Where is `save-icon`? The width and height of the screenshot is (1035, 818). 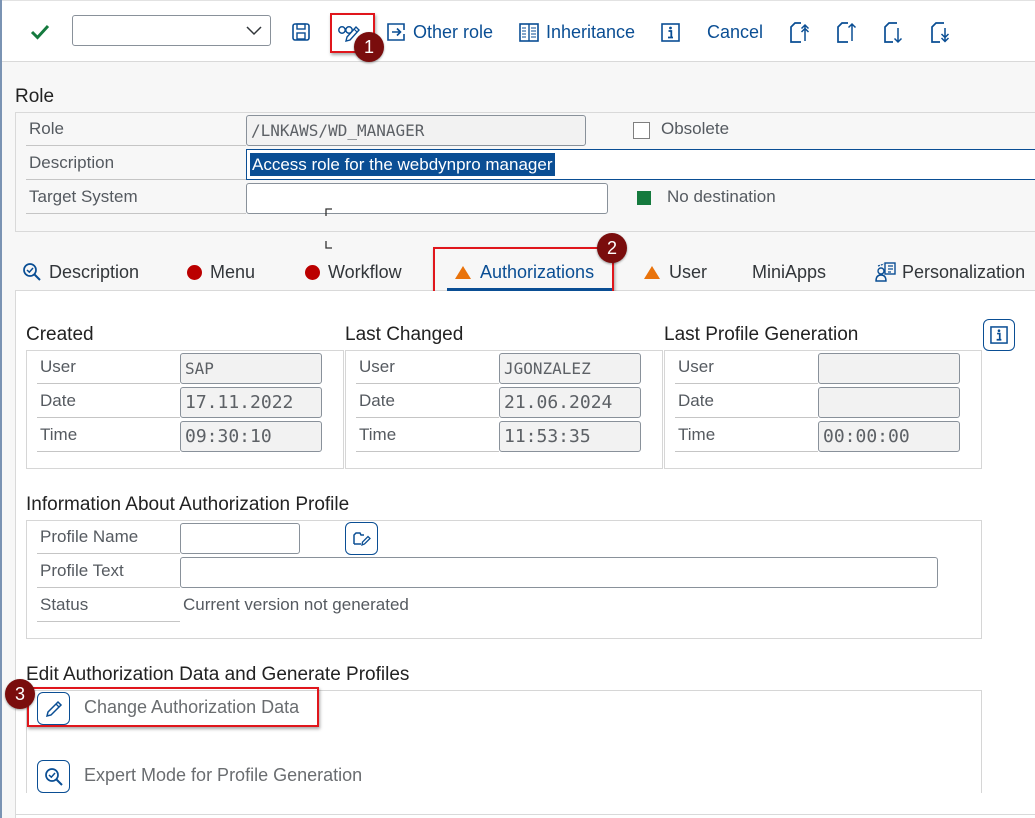 save-icon is located at coordinates (301, 32).